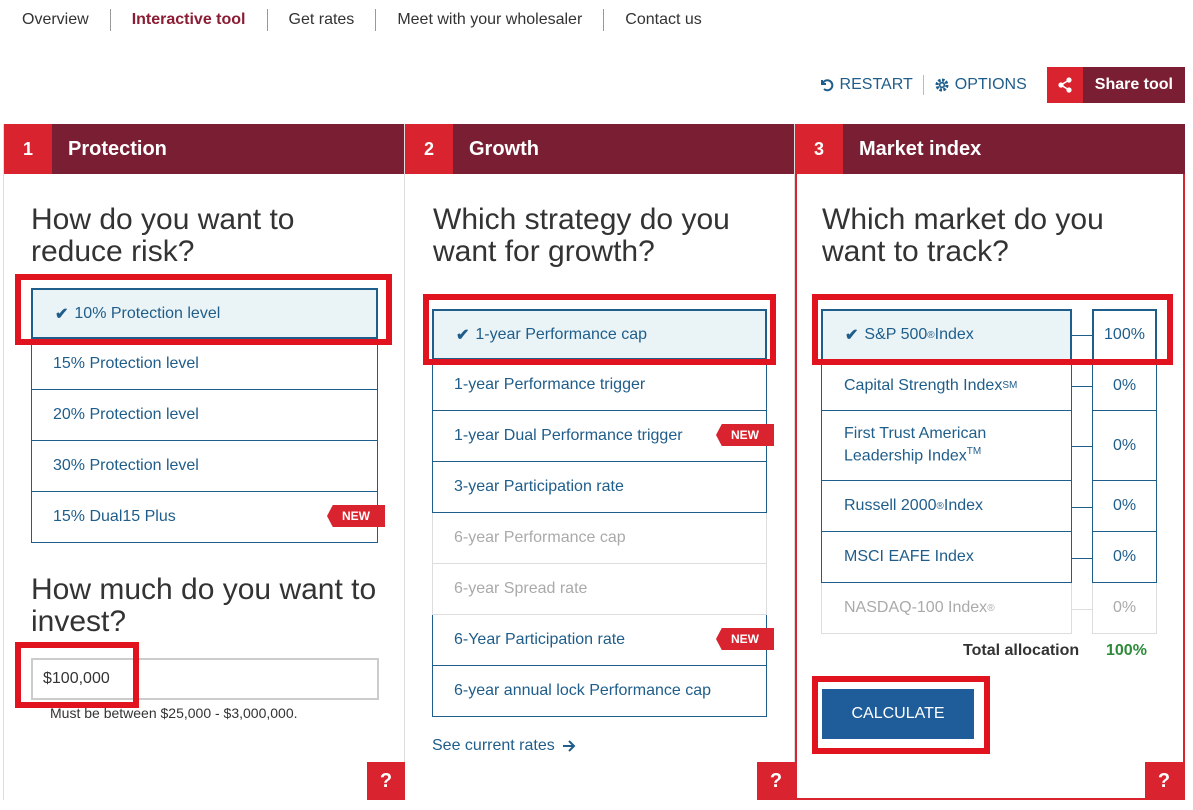 Image resolution: width=1193 pixels, height=810 pixels. Describe the element at coordinates (1126, 650) in the screenshot. I see `total-allocation-value: 100%` at that location.